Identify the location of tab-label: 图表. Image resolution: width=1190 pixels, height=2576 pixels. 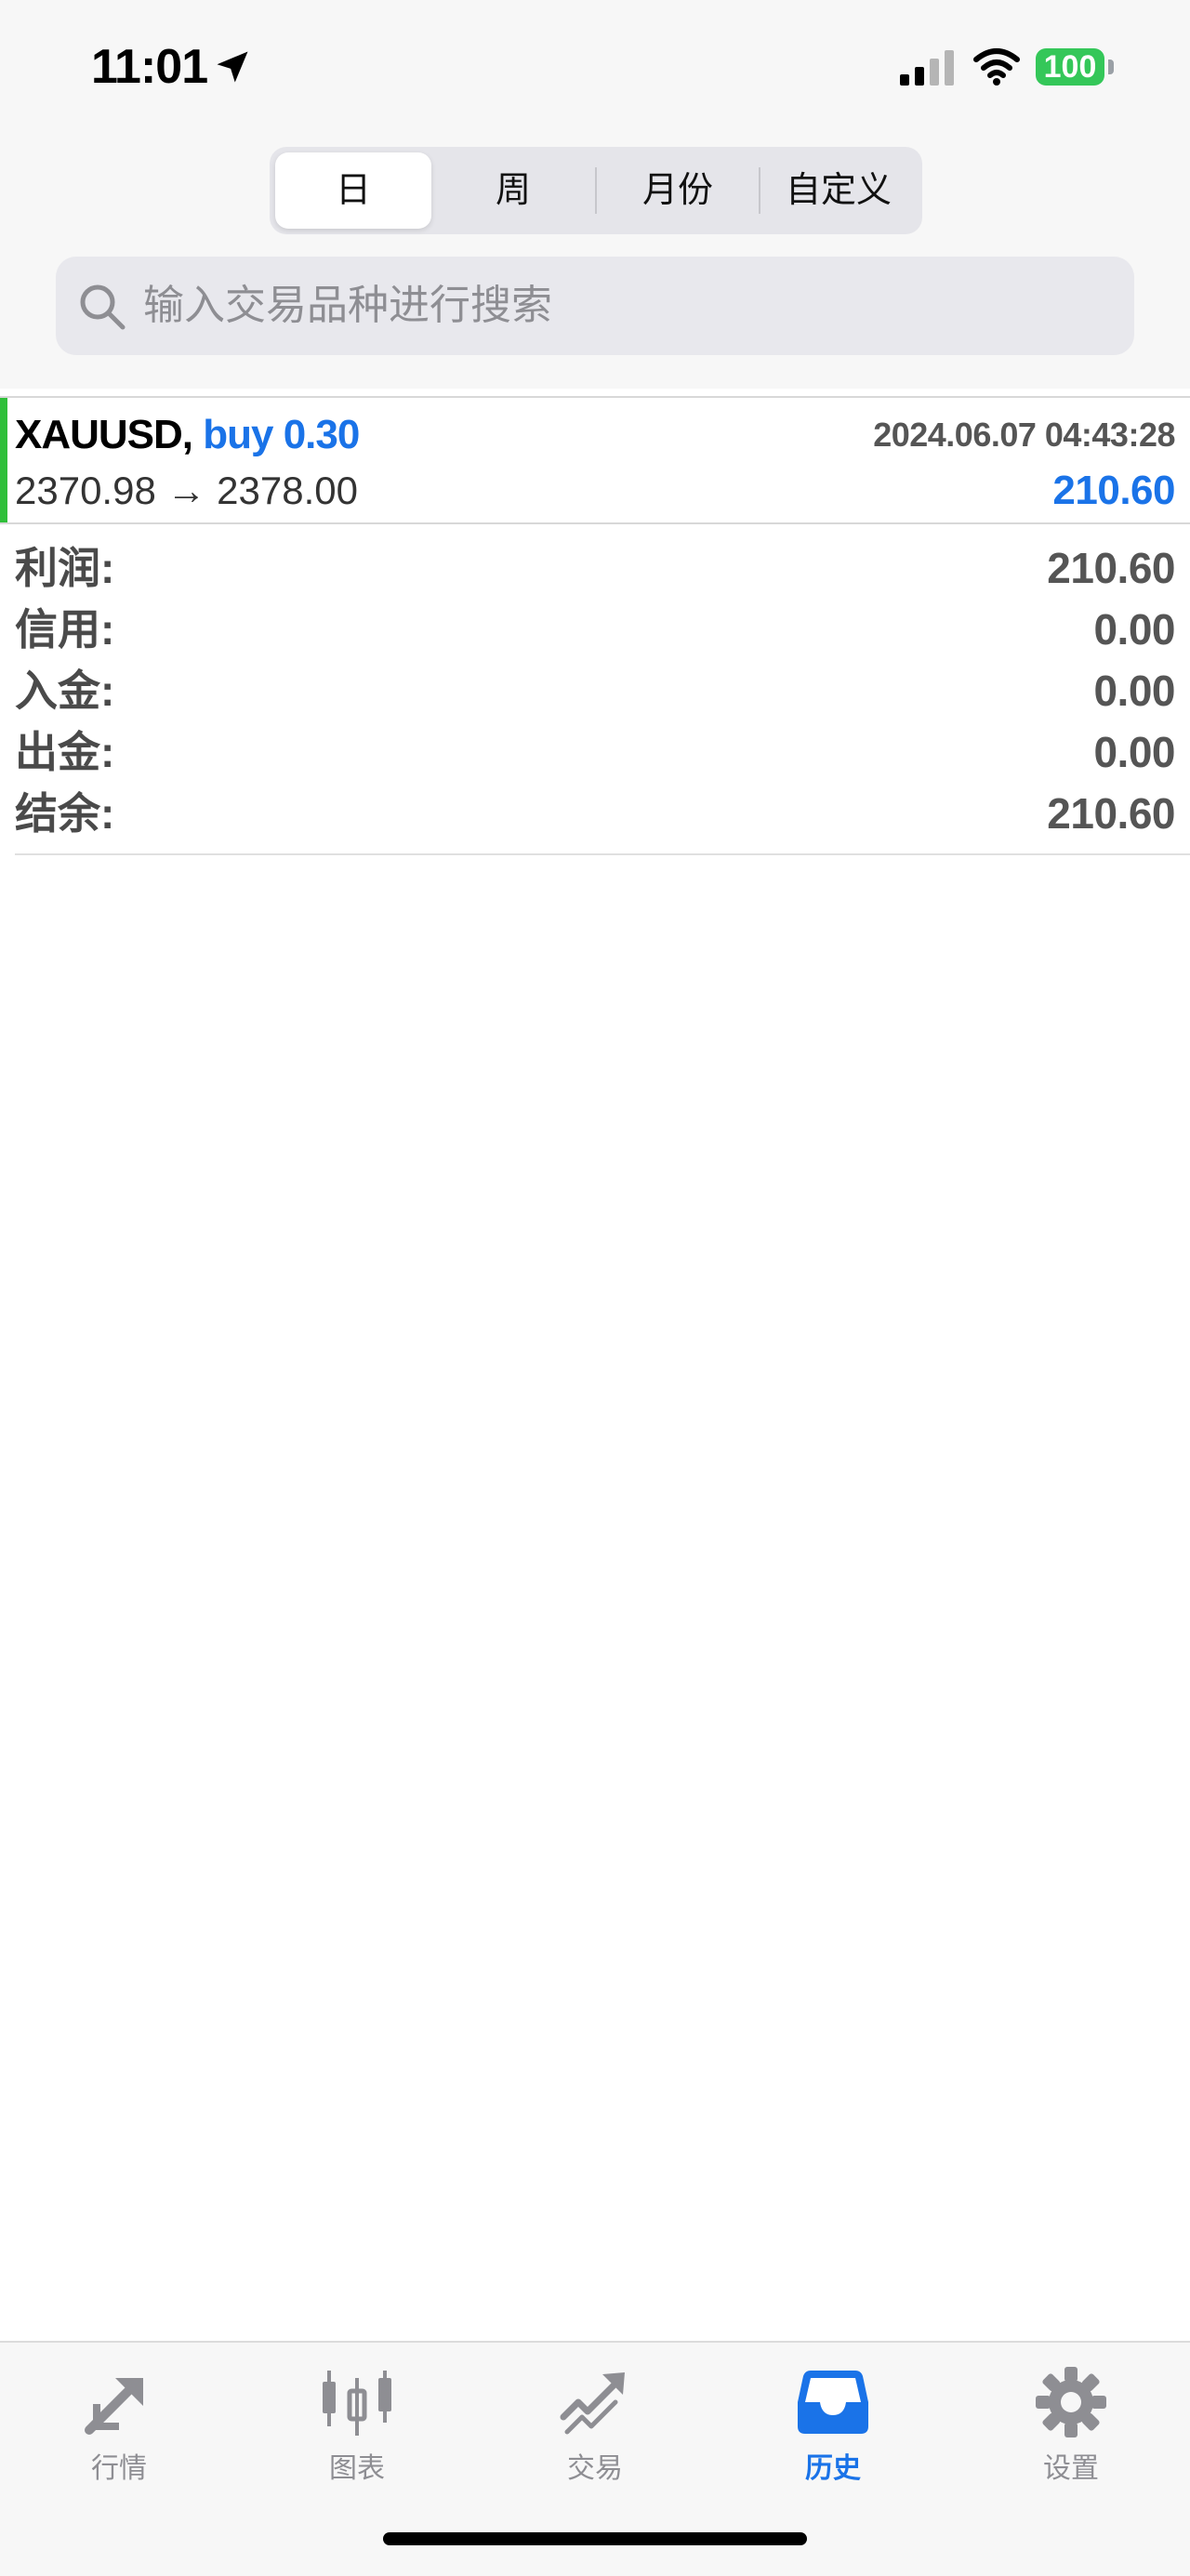
(357, 2468).